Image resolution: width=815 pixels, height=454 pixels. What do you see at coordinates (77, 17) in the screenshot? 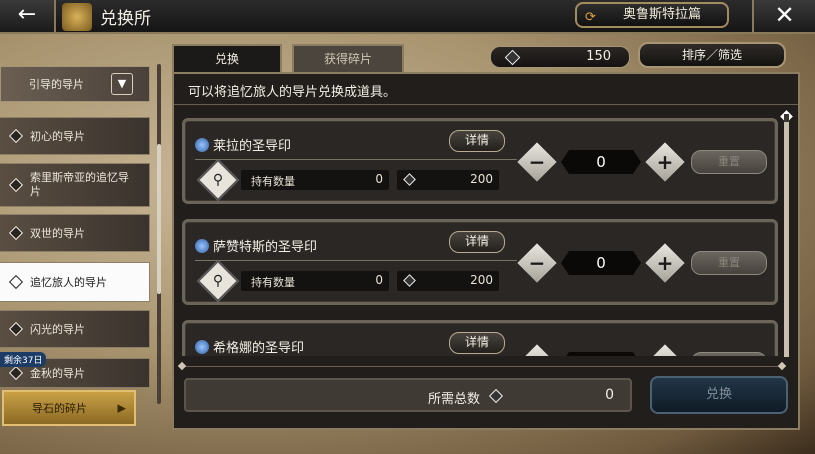
I see `shop-emblem-icon` at bounding box center [77, 17].